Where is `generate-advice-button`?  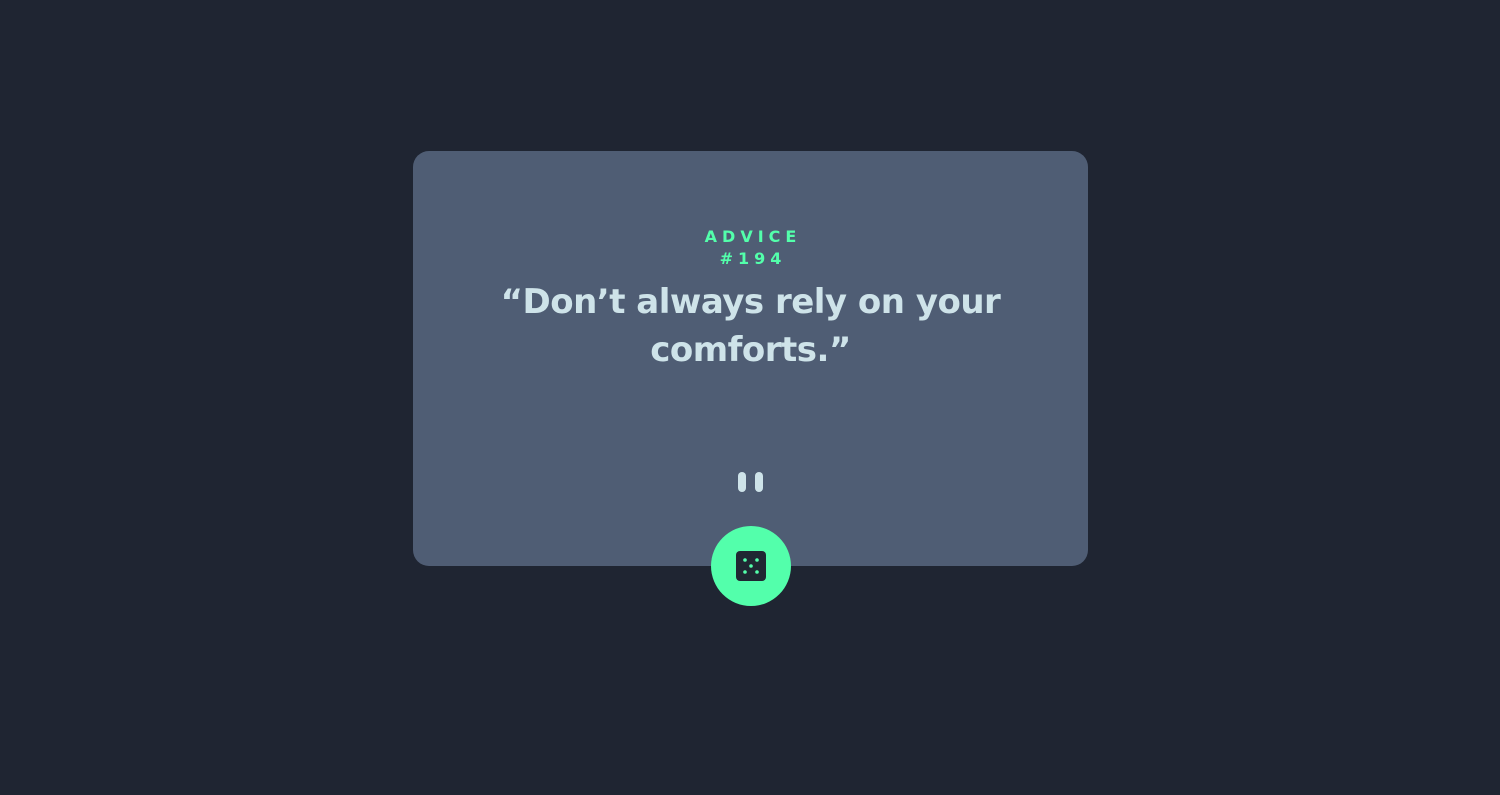 generate-advice-button is located at coordinates (751, 566).